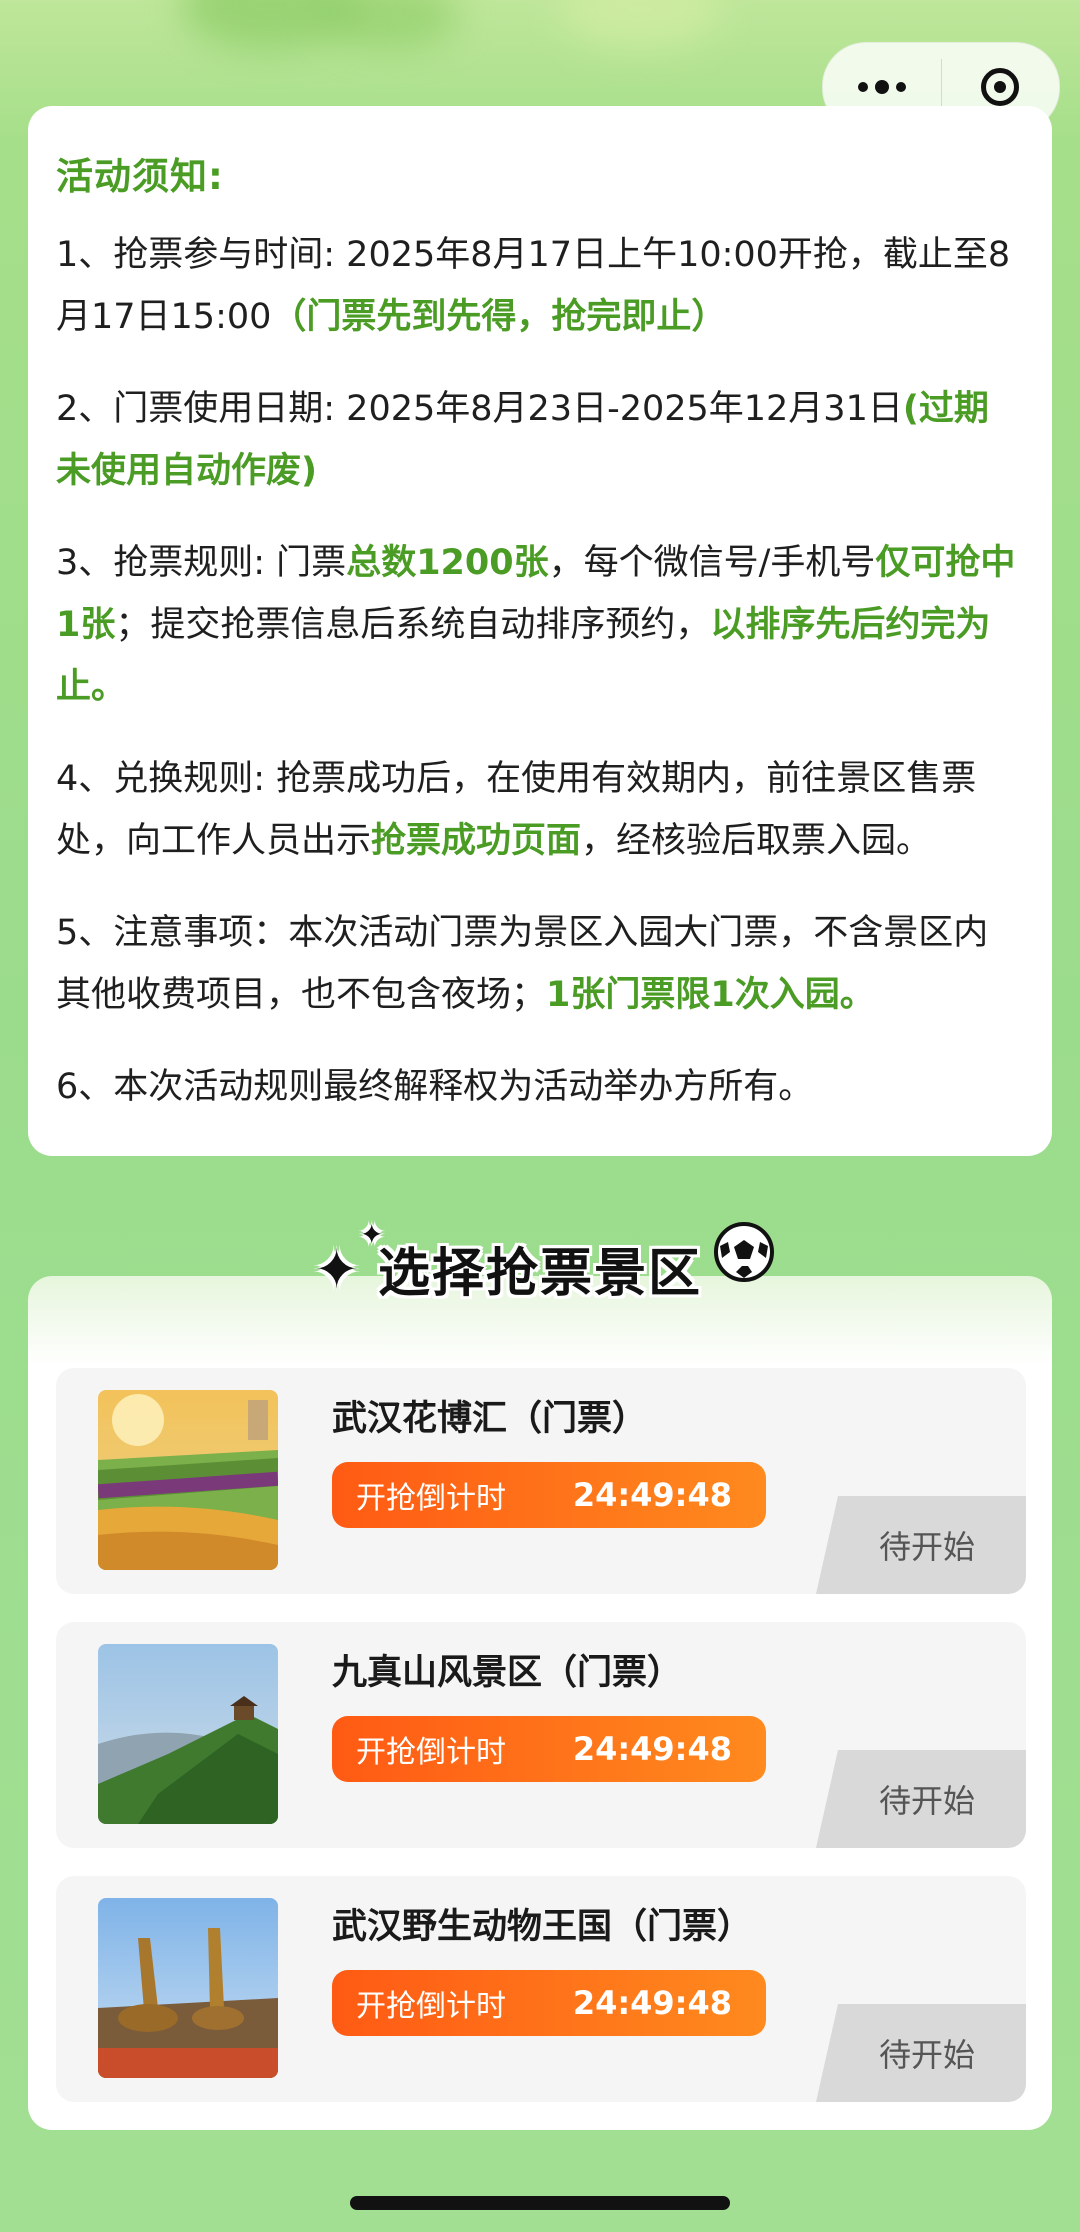 This screenshot has width=1080, height=2232. What do you see at coordinates (140, 176) in the screenshot?
I see `notice-title: 活动须知:` at bounding box center [140, 176].